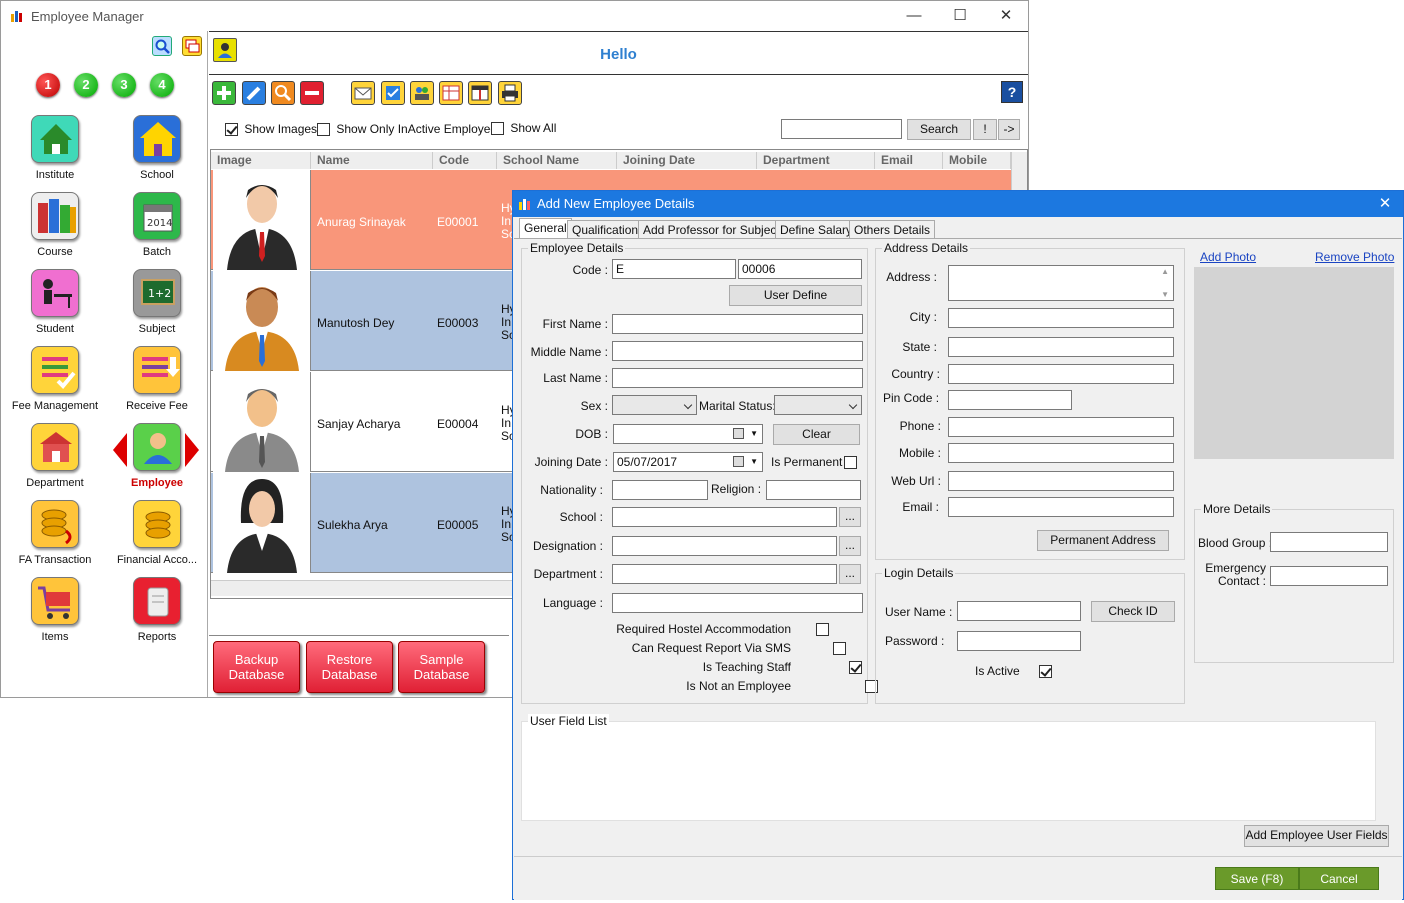 This screenshot has width=1404, height=903. Describe the element at coordinates (55, 379) in the screenshot. I see `module-fee-management: Fee Management` at that location.